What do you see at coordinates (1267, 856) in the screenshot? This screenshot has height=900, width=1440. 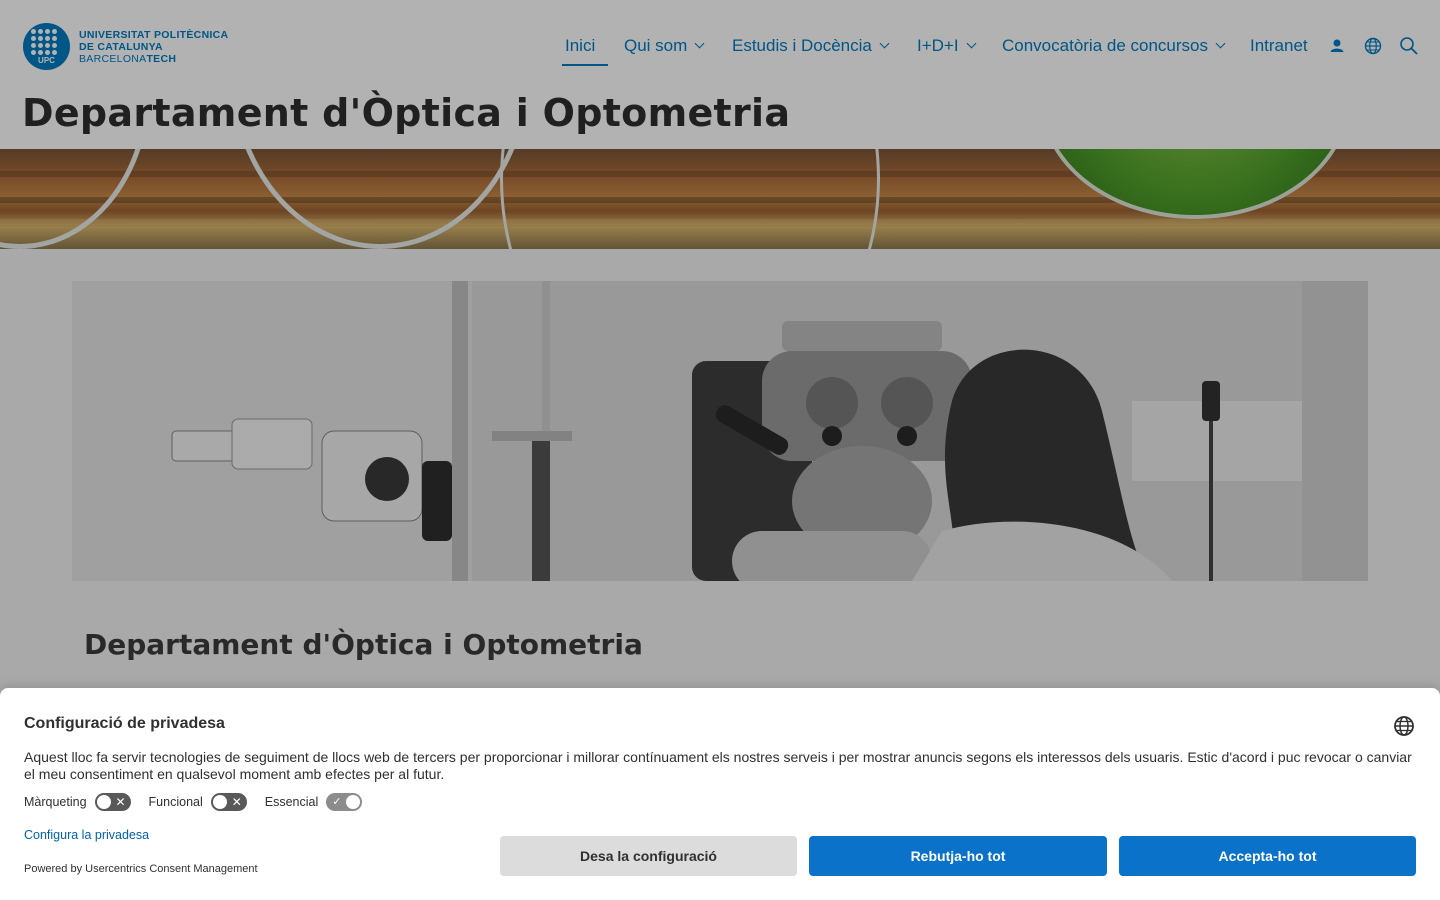 I see `accept-all-button: Accepta-ho tot` at bounding box center [1267, 856].